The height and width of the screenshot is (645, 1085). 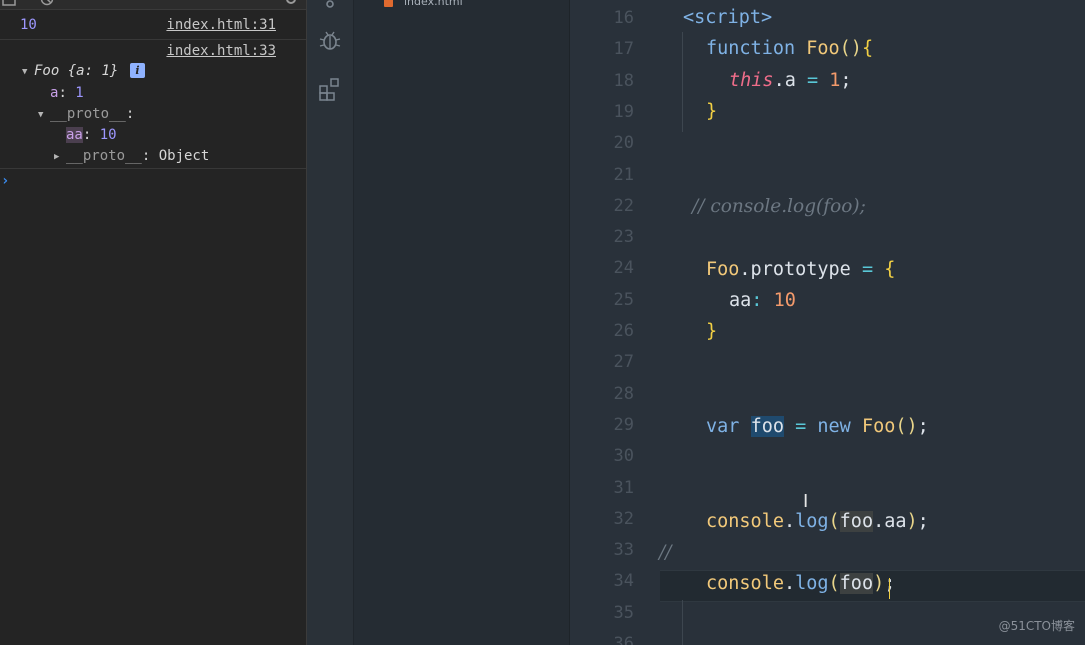 I want to click on line-number: 24, so click(x=623, y=268).